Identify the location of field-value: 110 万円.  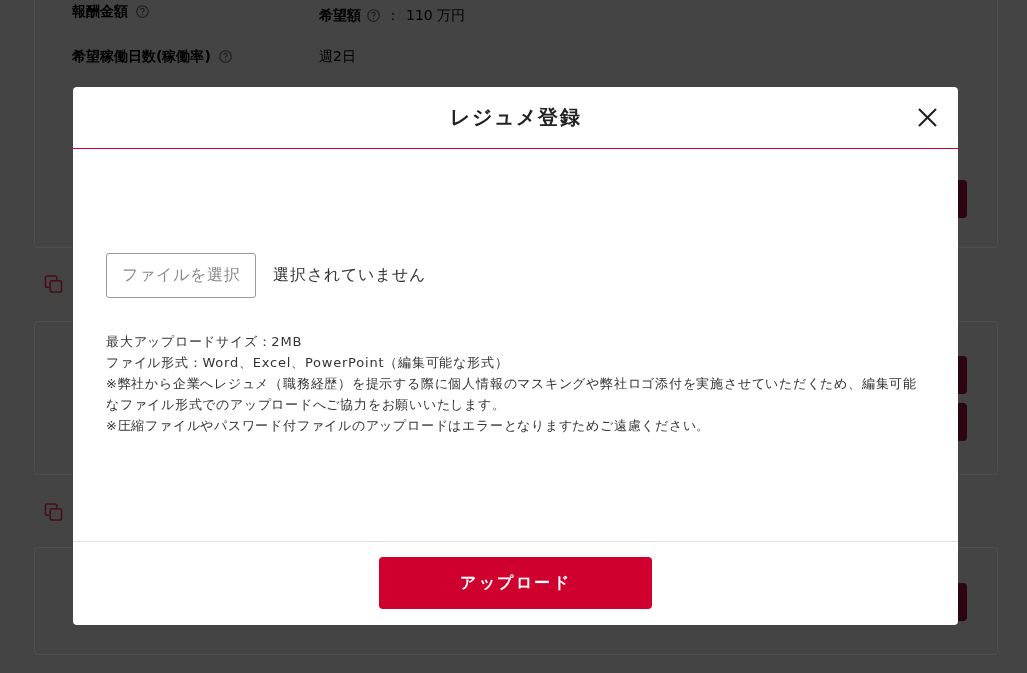
(436, 15).